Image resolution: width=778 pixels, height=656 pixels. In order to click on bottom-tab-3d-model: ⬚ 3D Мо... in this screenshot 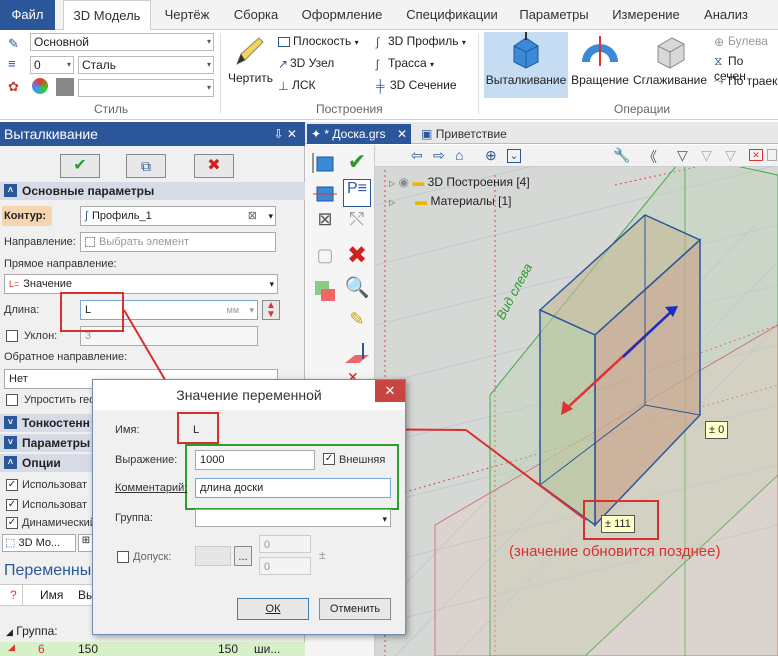, I will do `click(39, 543)`.